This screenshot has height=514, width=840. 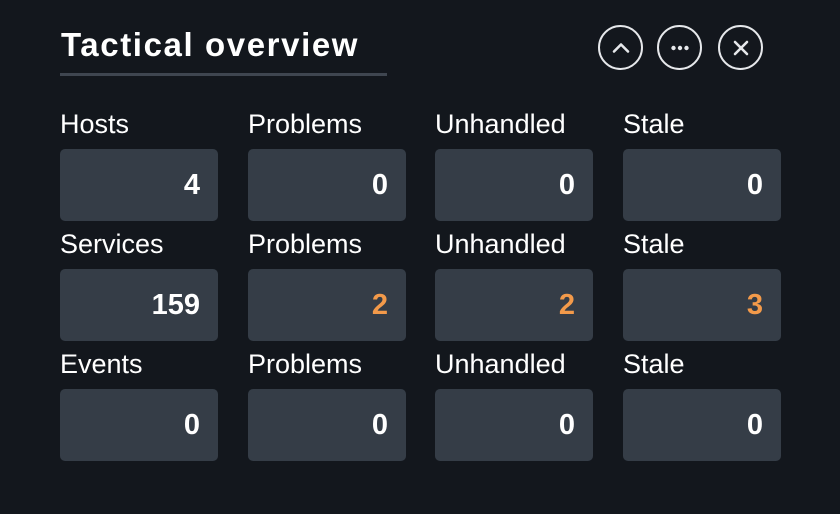 I want to click on service-problems-label: Problems, so click(x=305, y=244).